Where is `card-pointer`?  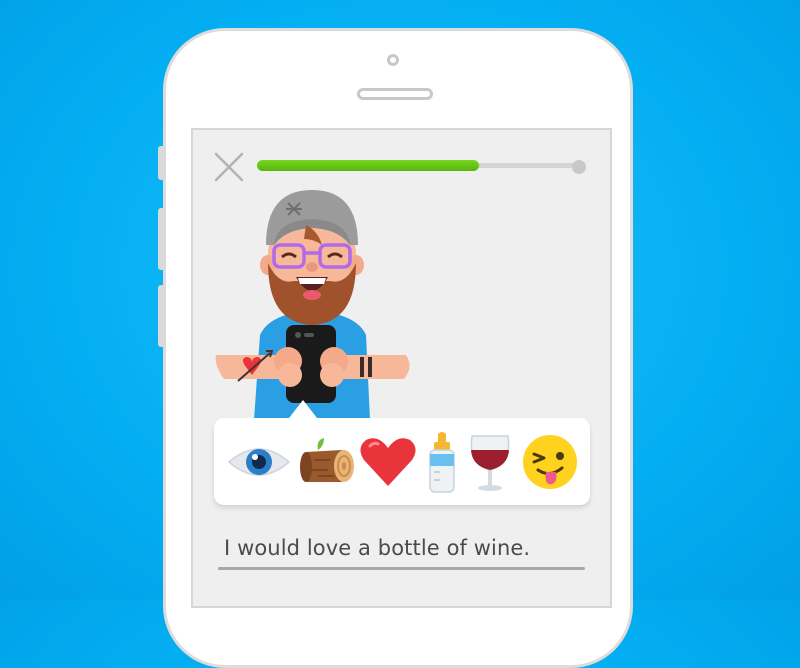
card-pointer is located at coordinates (303, 409).